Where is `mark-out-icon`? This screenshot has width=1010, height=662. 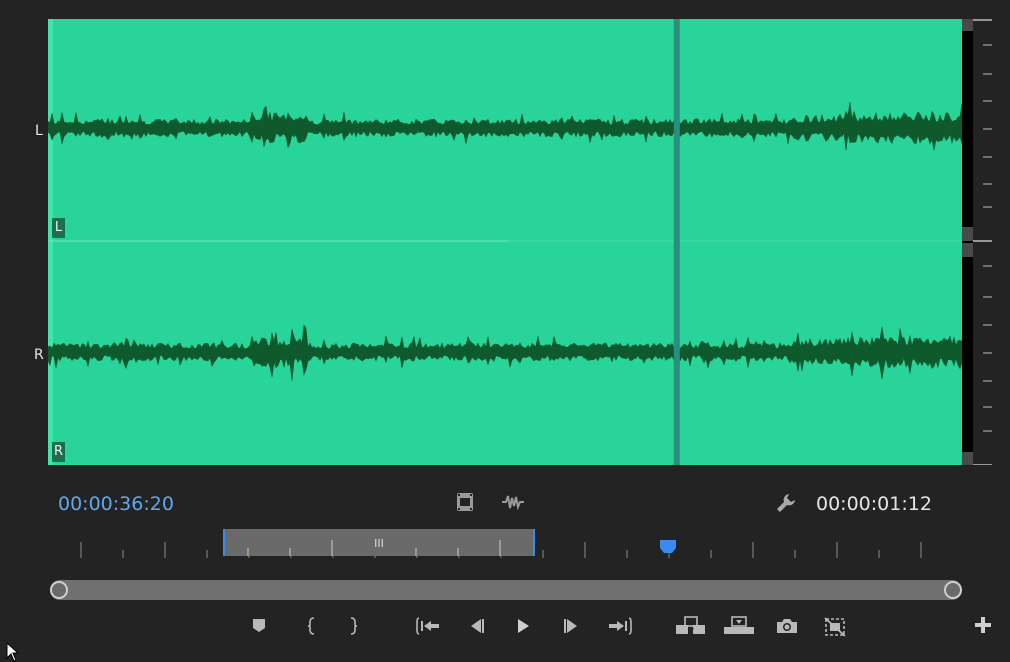
mark-out-icon is located at coordinates (354, 626).